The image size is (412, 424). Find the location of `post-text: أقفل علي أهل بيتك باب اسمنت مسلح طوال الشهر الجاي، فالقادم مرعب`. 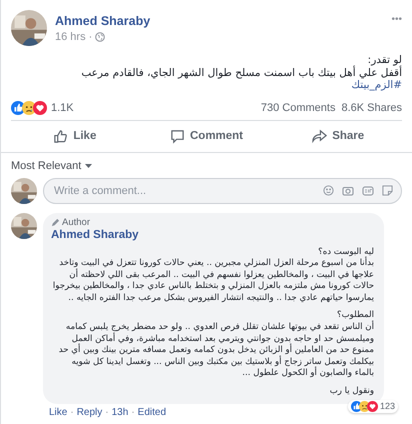

post-text: أقفل علي أهل بيتك باب اسمنت مسلح طوال الشهر الجاي، فالقادم مرعب is located at coordinates (241, 72).